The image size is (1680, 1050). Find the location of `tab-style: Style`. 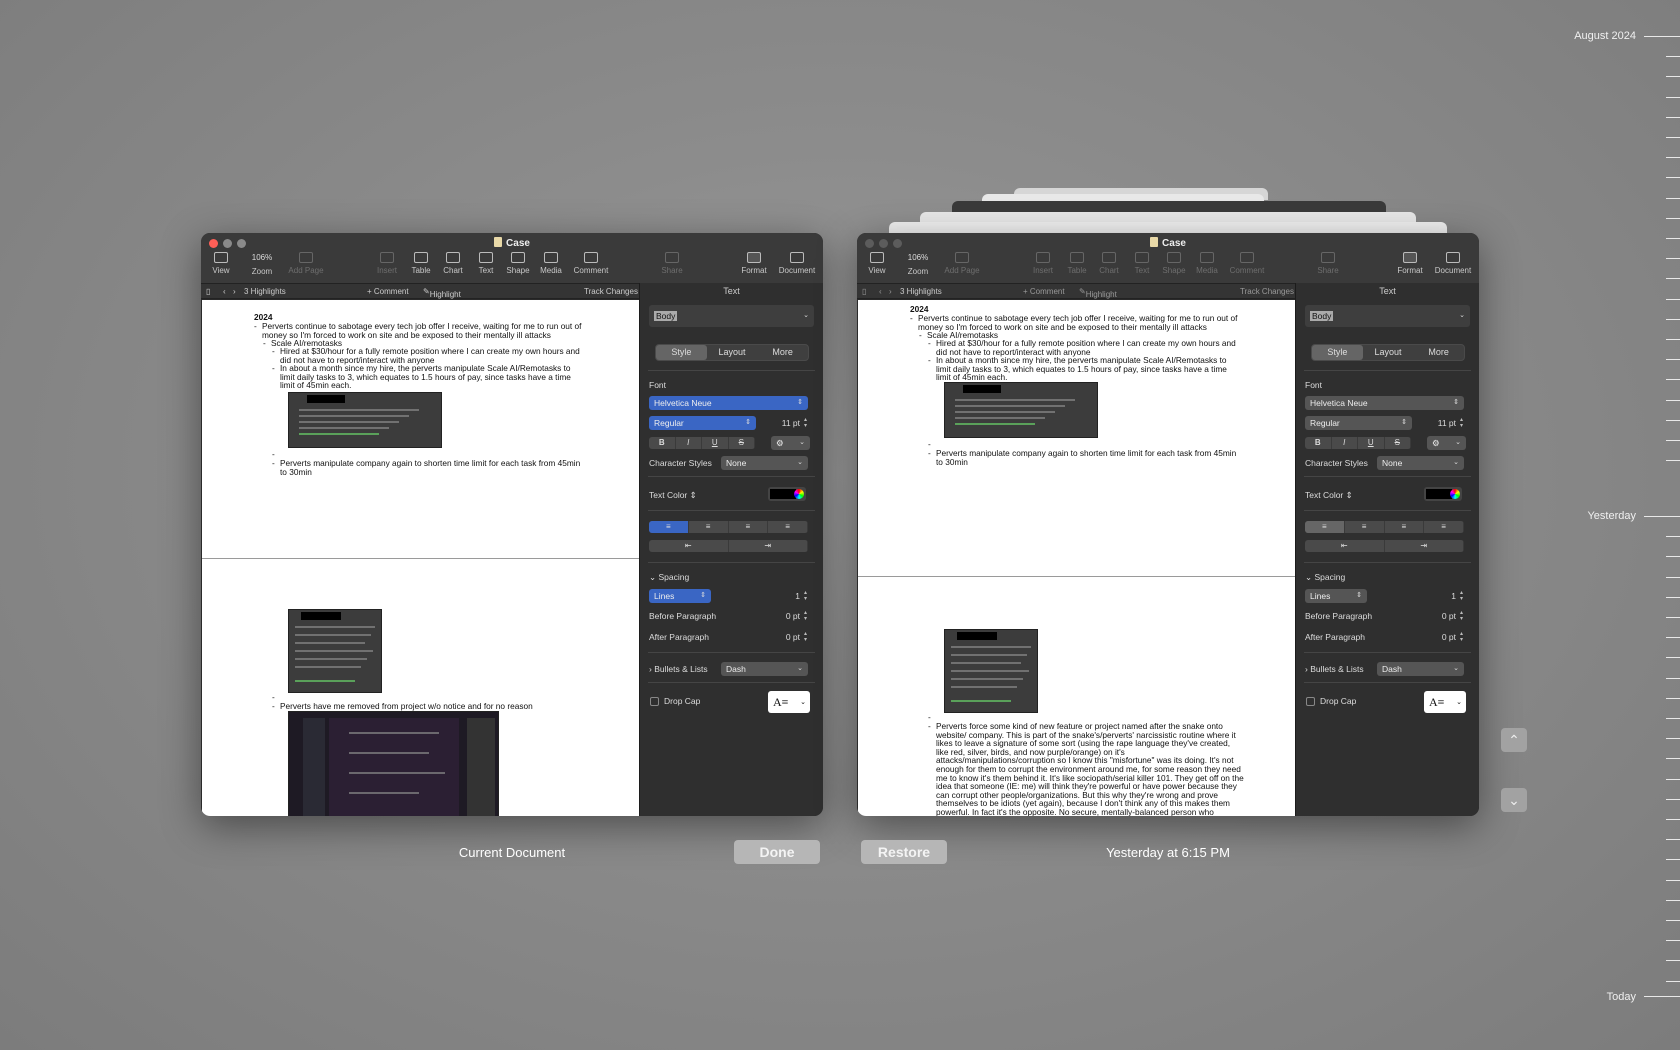

tab-style: Style is located at coordinates (681, 352).